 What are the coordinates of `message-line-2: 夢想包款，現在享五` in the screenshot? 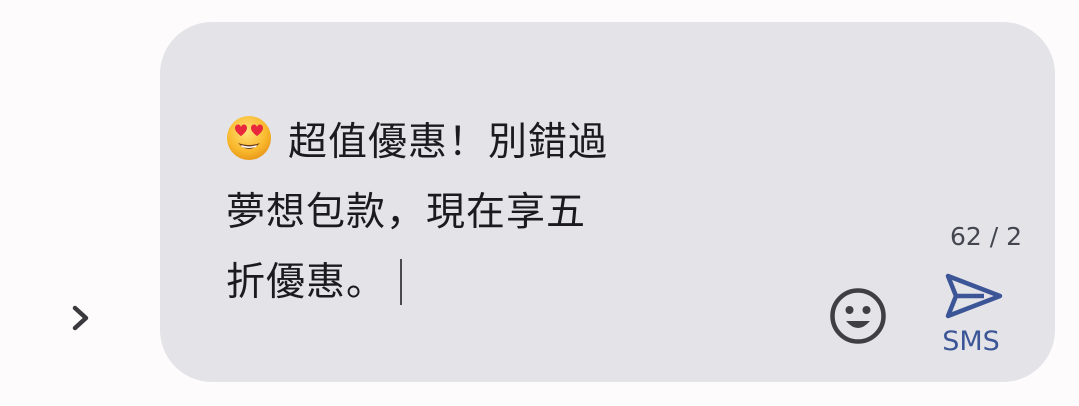 It's located at (406, 212).